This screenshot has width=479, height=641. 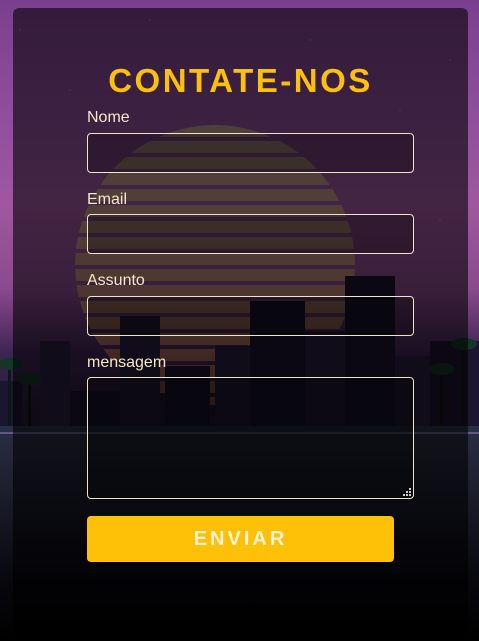 I want to click on resize-grip-icon, so click(x=406, y=491).